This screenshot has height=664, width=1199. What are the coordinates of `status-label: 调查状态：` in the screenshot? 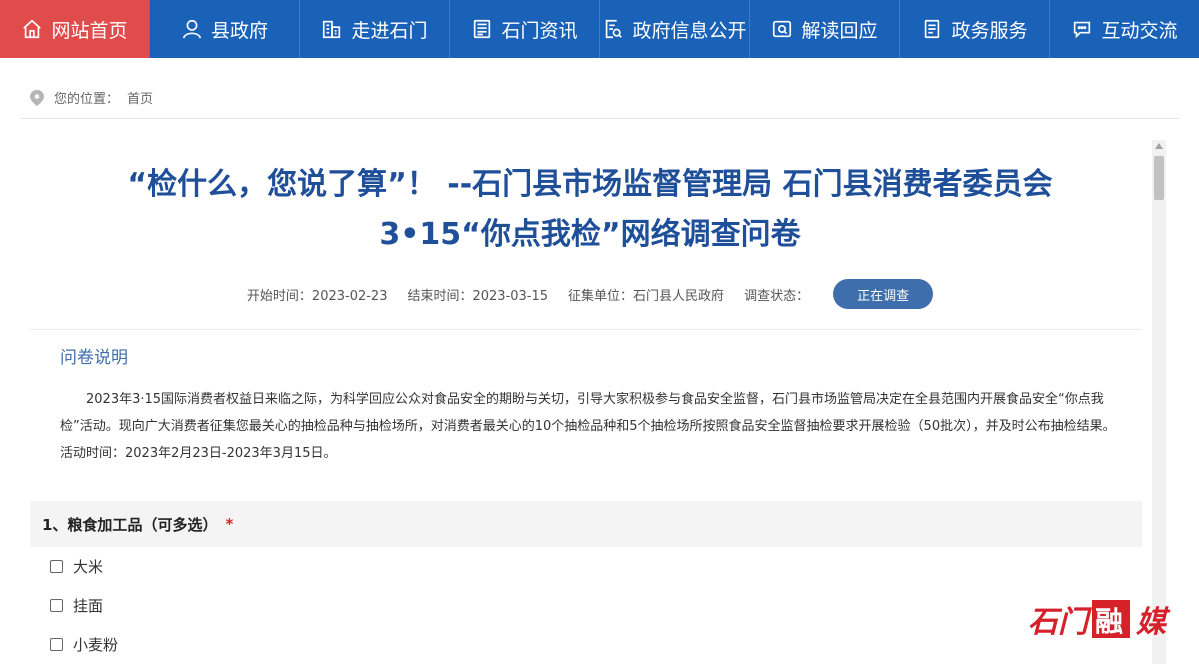 It's located at (777, 296).